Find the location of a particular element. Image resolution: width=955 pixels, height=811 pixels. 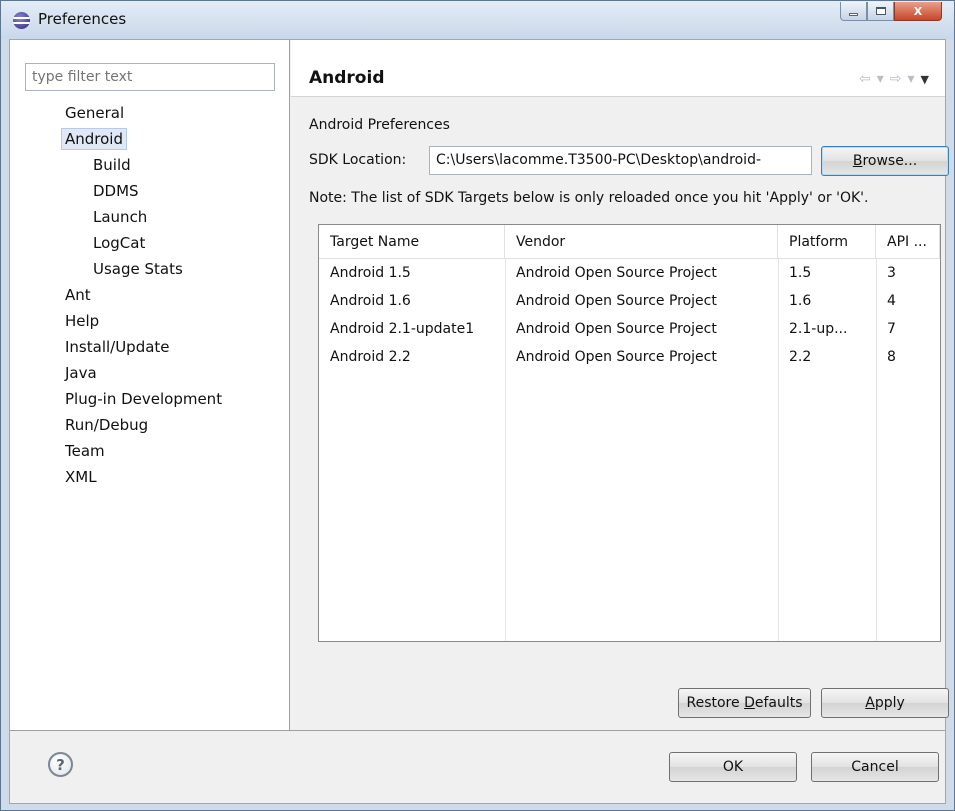

minimize-button is located at coordinates (853, 11).